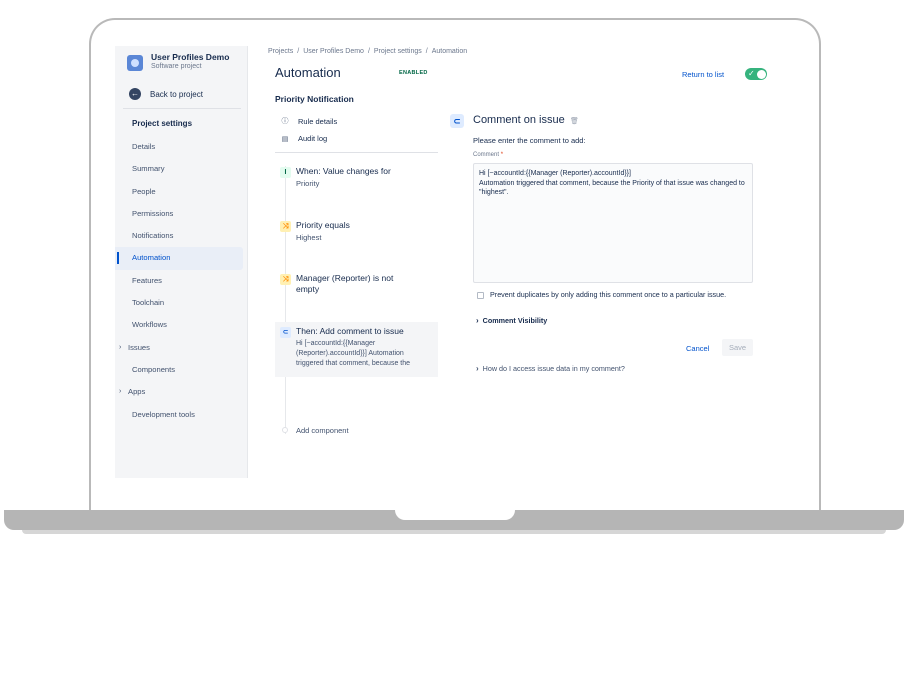 This screenshot has width=906, height=680. I want to click on sidebar-item-features: Features, so click(181, 281).